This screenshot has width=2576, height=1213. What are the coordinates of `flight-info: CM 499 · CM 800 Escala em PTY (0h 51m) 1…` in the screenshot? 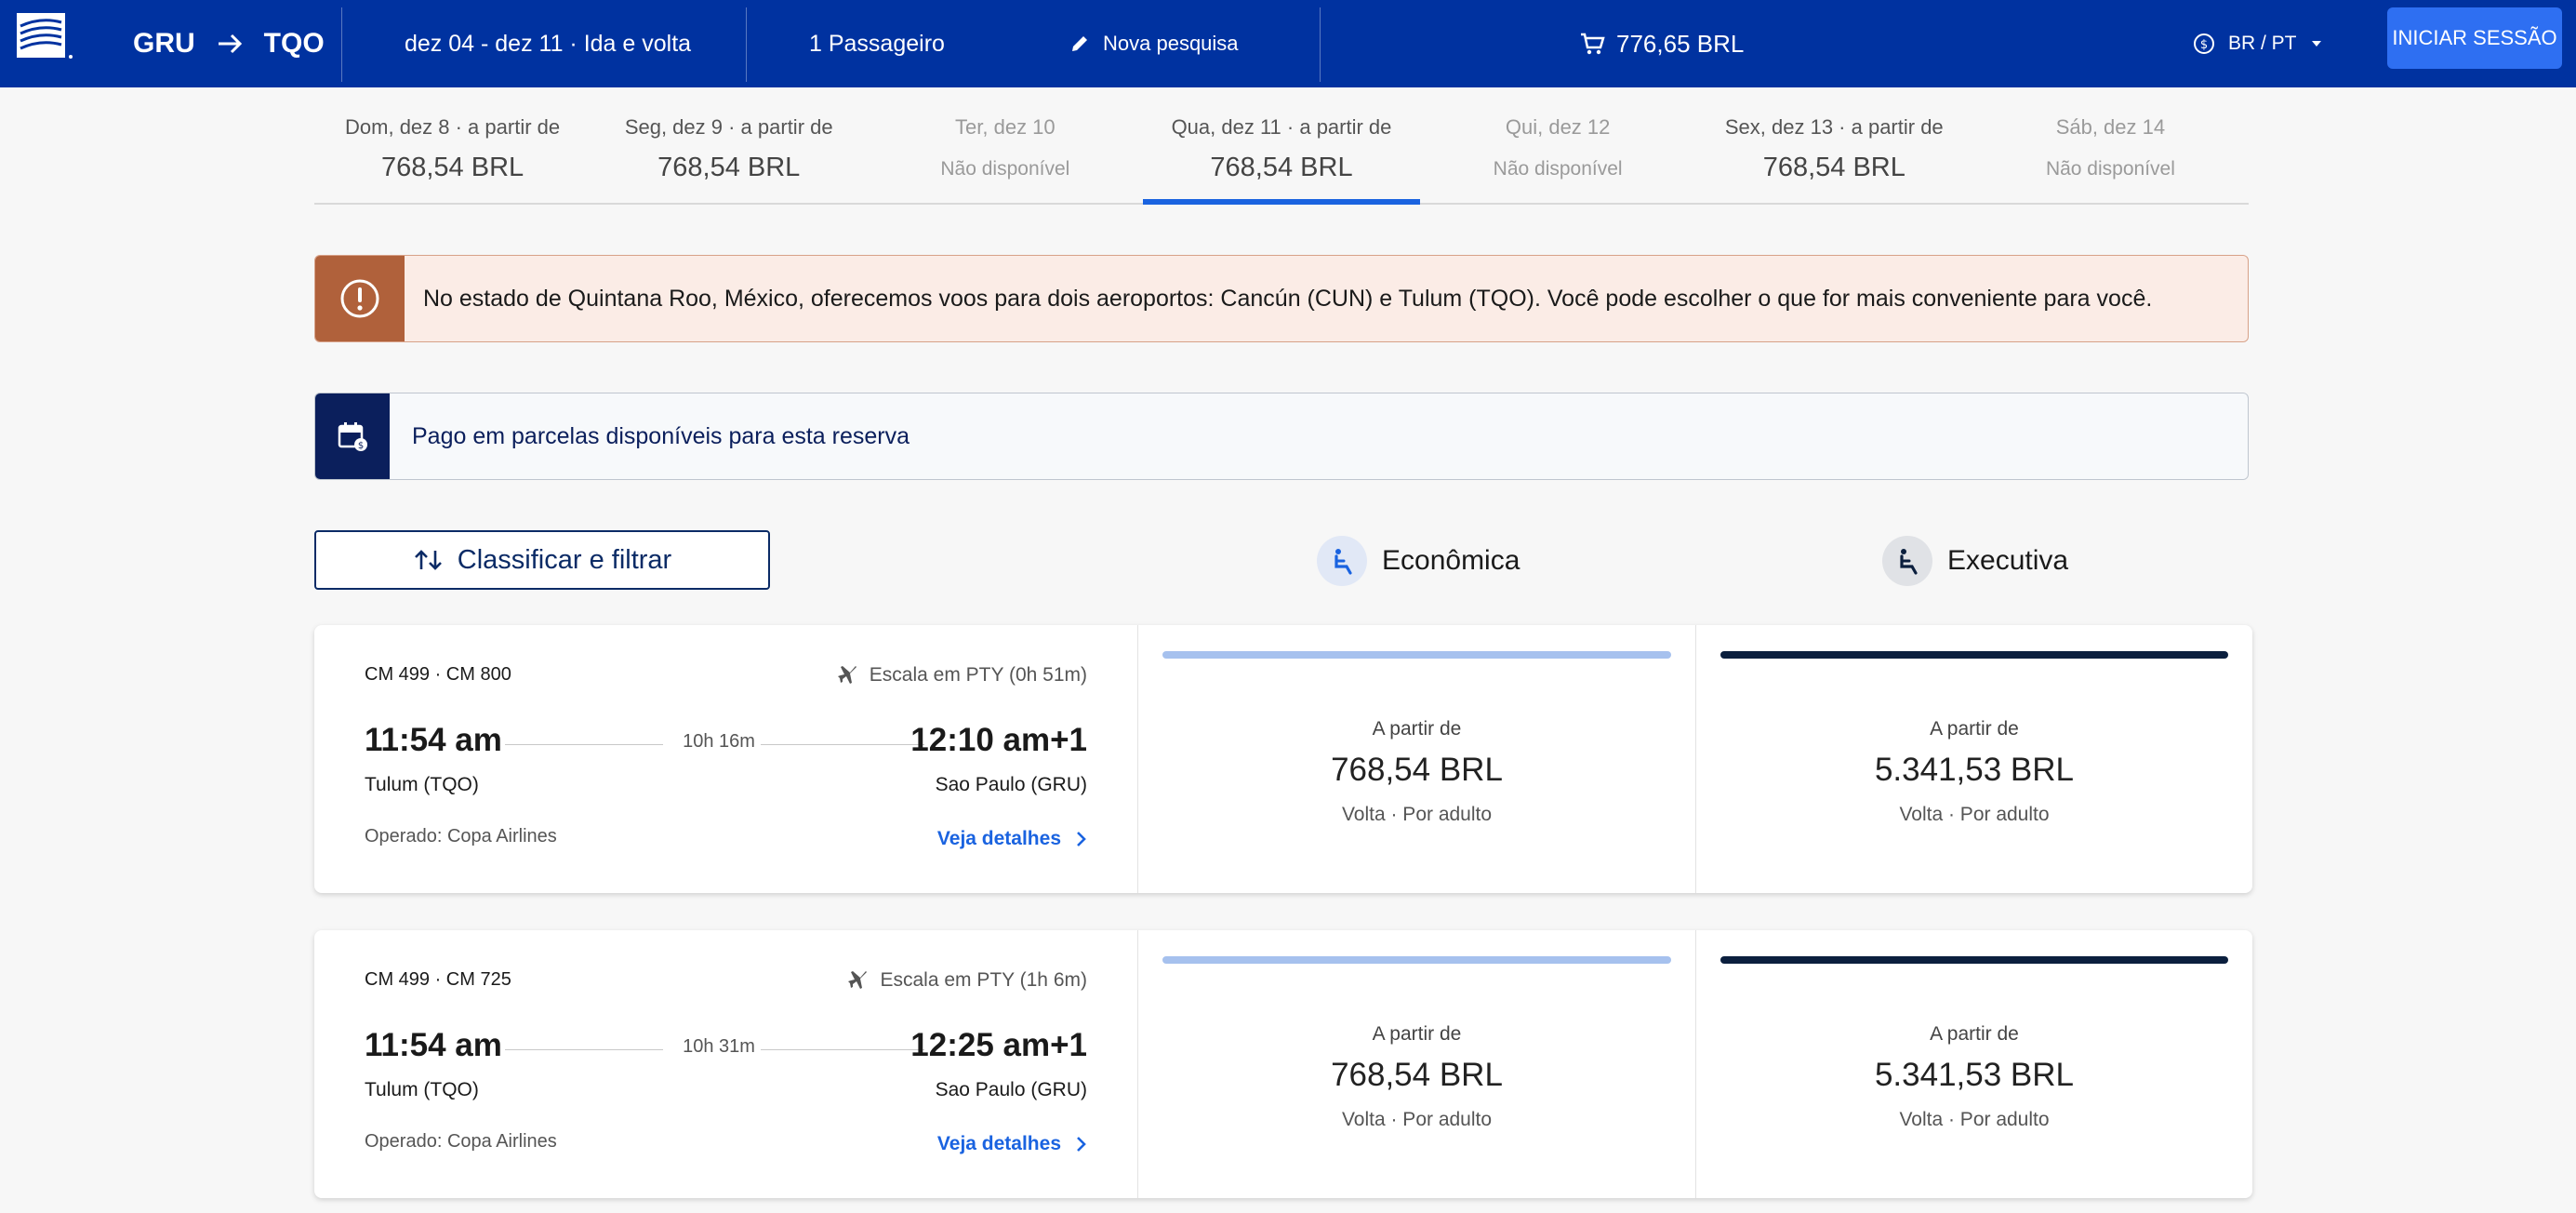 It's located at (725, 759).